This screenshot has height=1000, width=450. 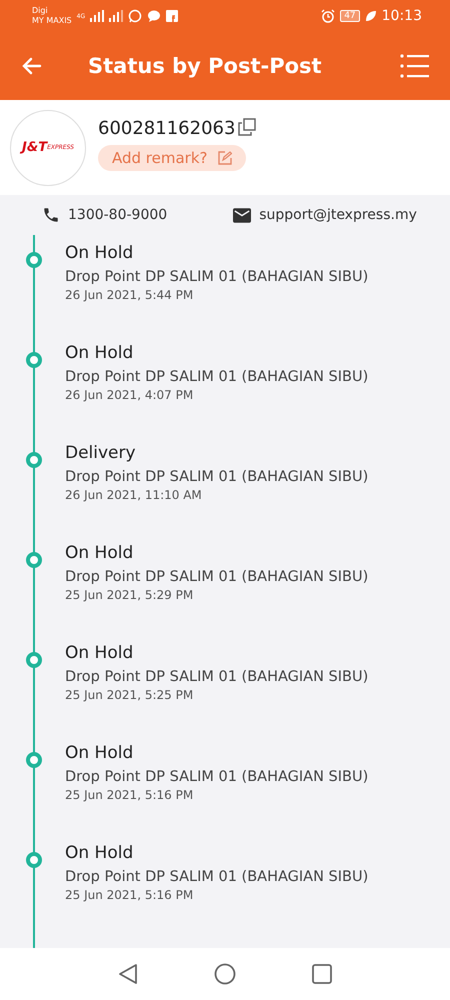 I want to click on clock-time: 10:13, so click(x=402, y=16).